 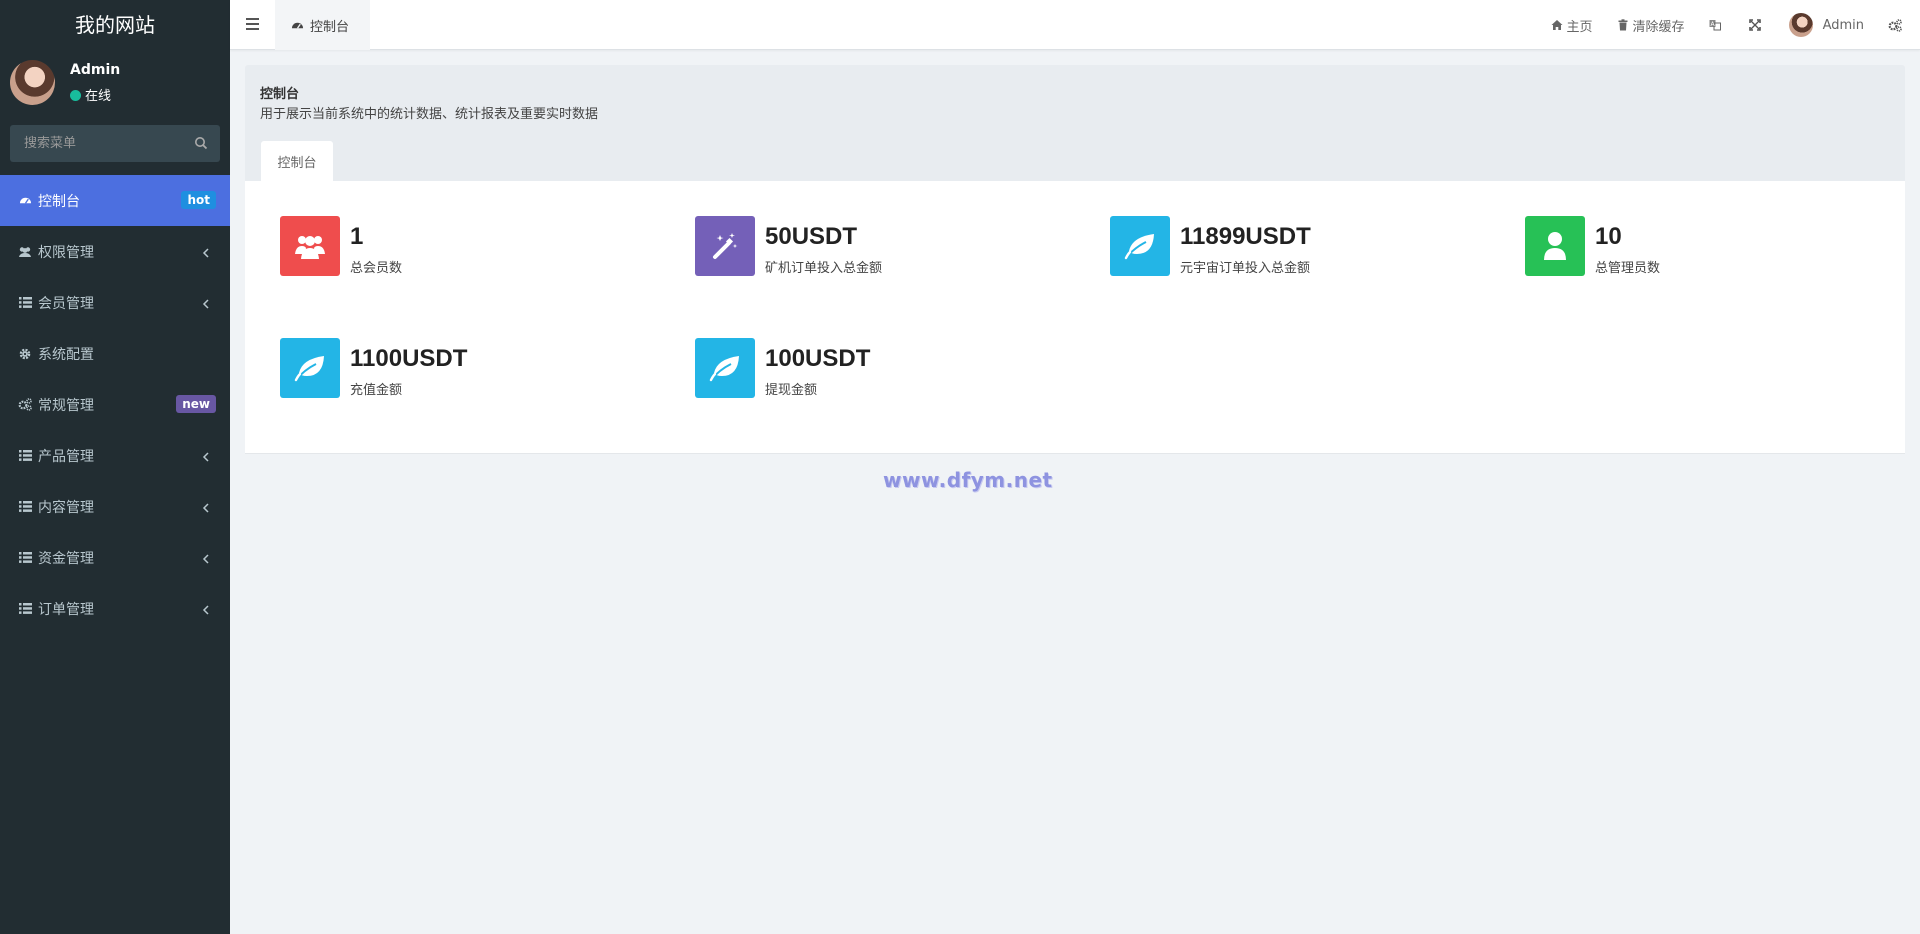 What do you see at coordinates (1075, 123) in the screenshot?
I see `content-header: 控制台 用于展示当前系统中的统计数据、统计报表及重要实时数据 控制台` at bounding box center [1075, 123].